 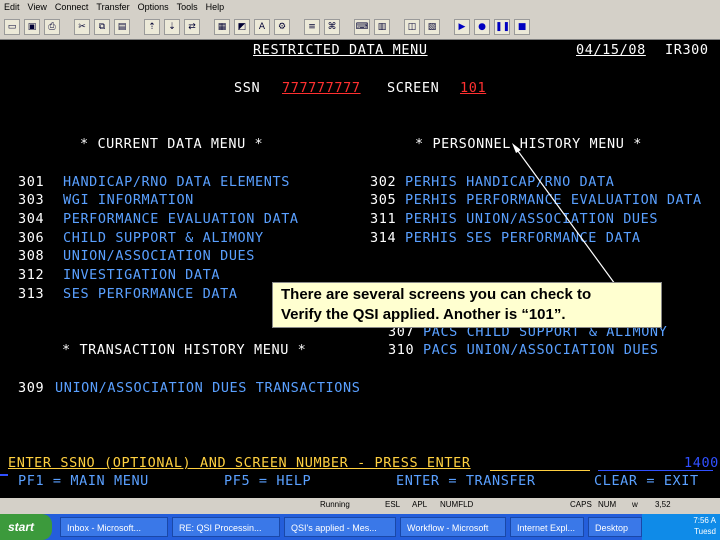 What do you see at coordinates (635, 504) in the screenshot?
I see `status-w: w` at bounding box center [635, 504].